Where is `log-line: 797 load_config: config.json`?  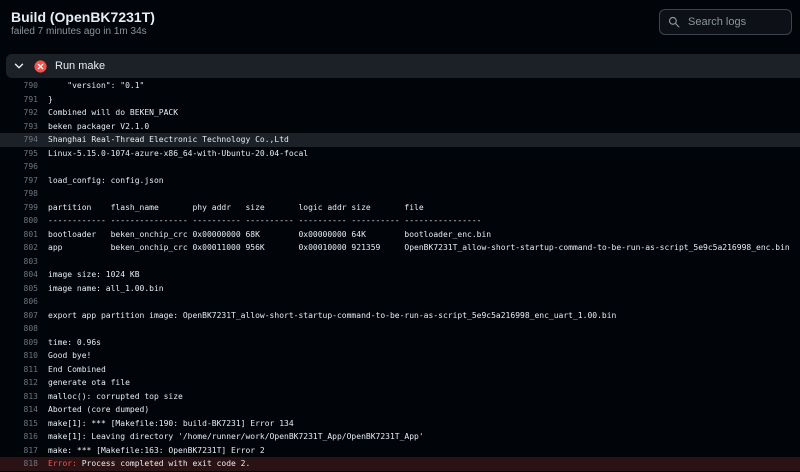
log-line: 797 load_config: config.json is located at coordinates (400, 181).